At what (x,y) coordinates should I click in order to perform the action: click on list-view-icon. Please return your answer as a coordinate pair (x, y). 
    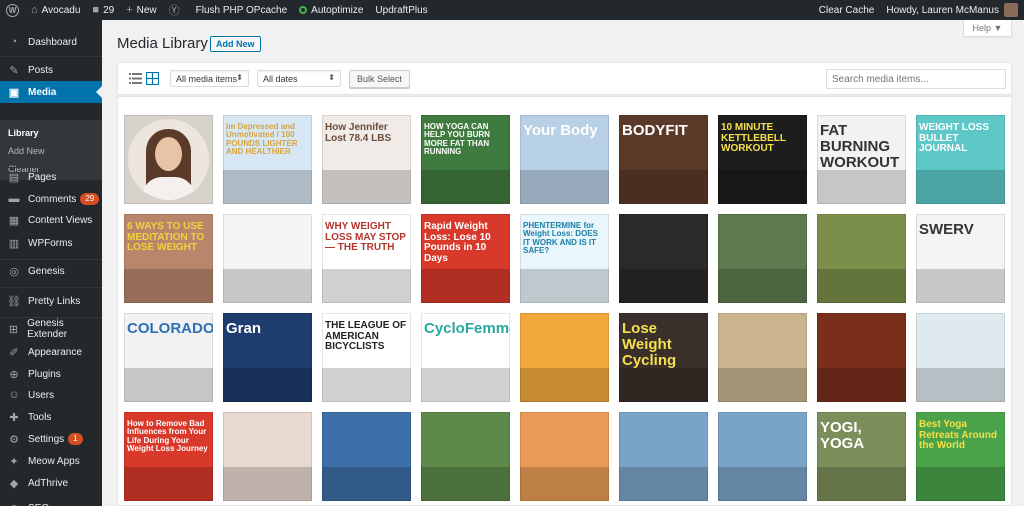
    Looking at the image, I should click on (135, 78).